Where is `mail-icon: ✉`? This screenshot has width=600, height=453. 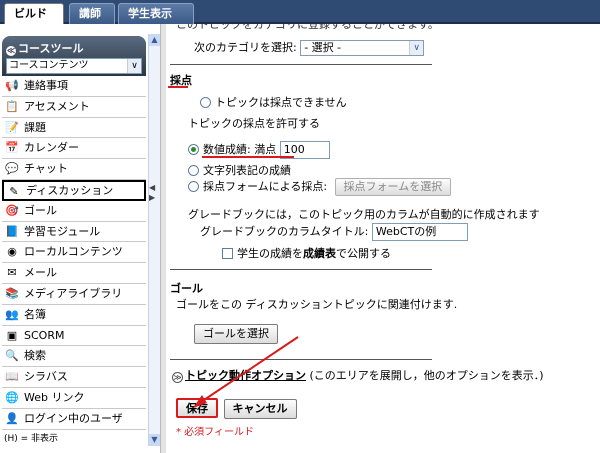 mail-icon: ✉ is located at coordinates (12, 273).